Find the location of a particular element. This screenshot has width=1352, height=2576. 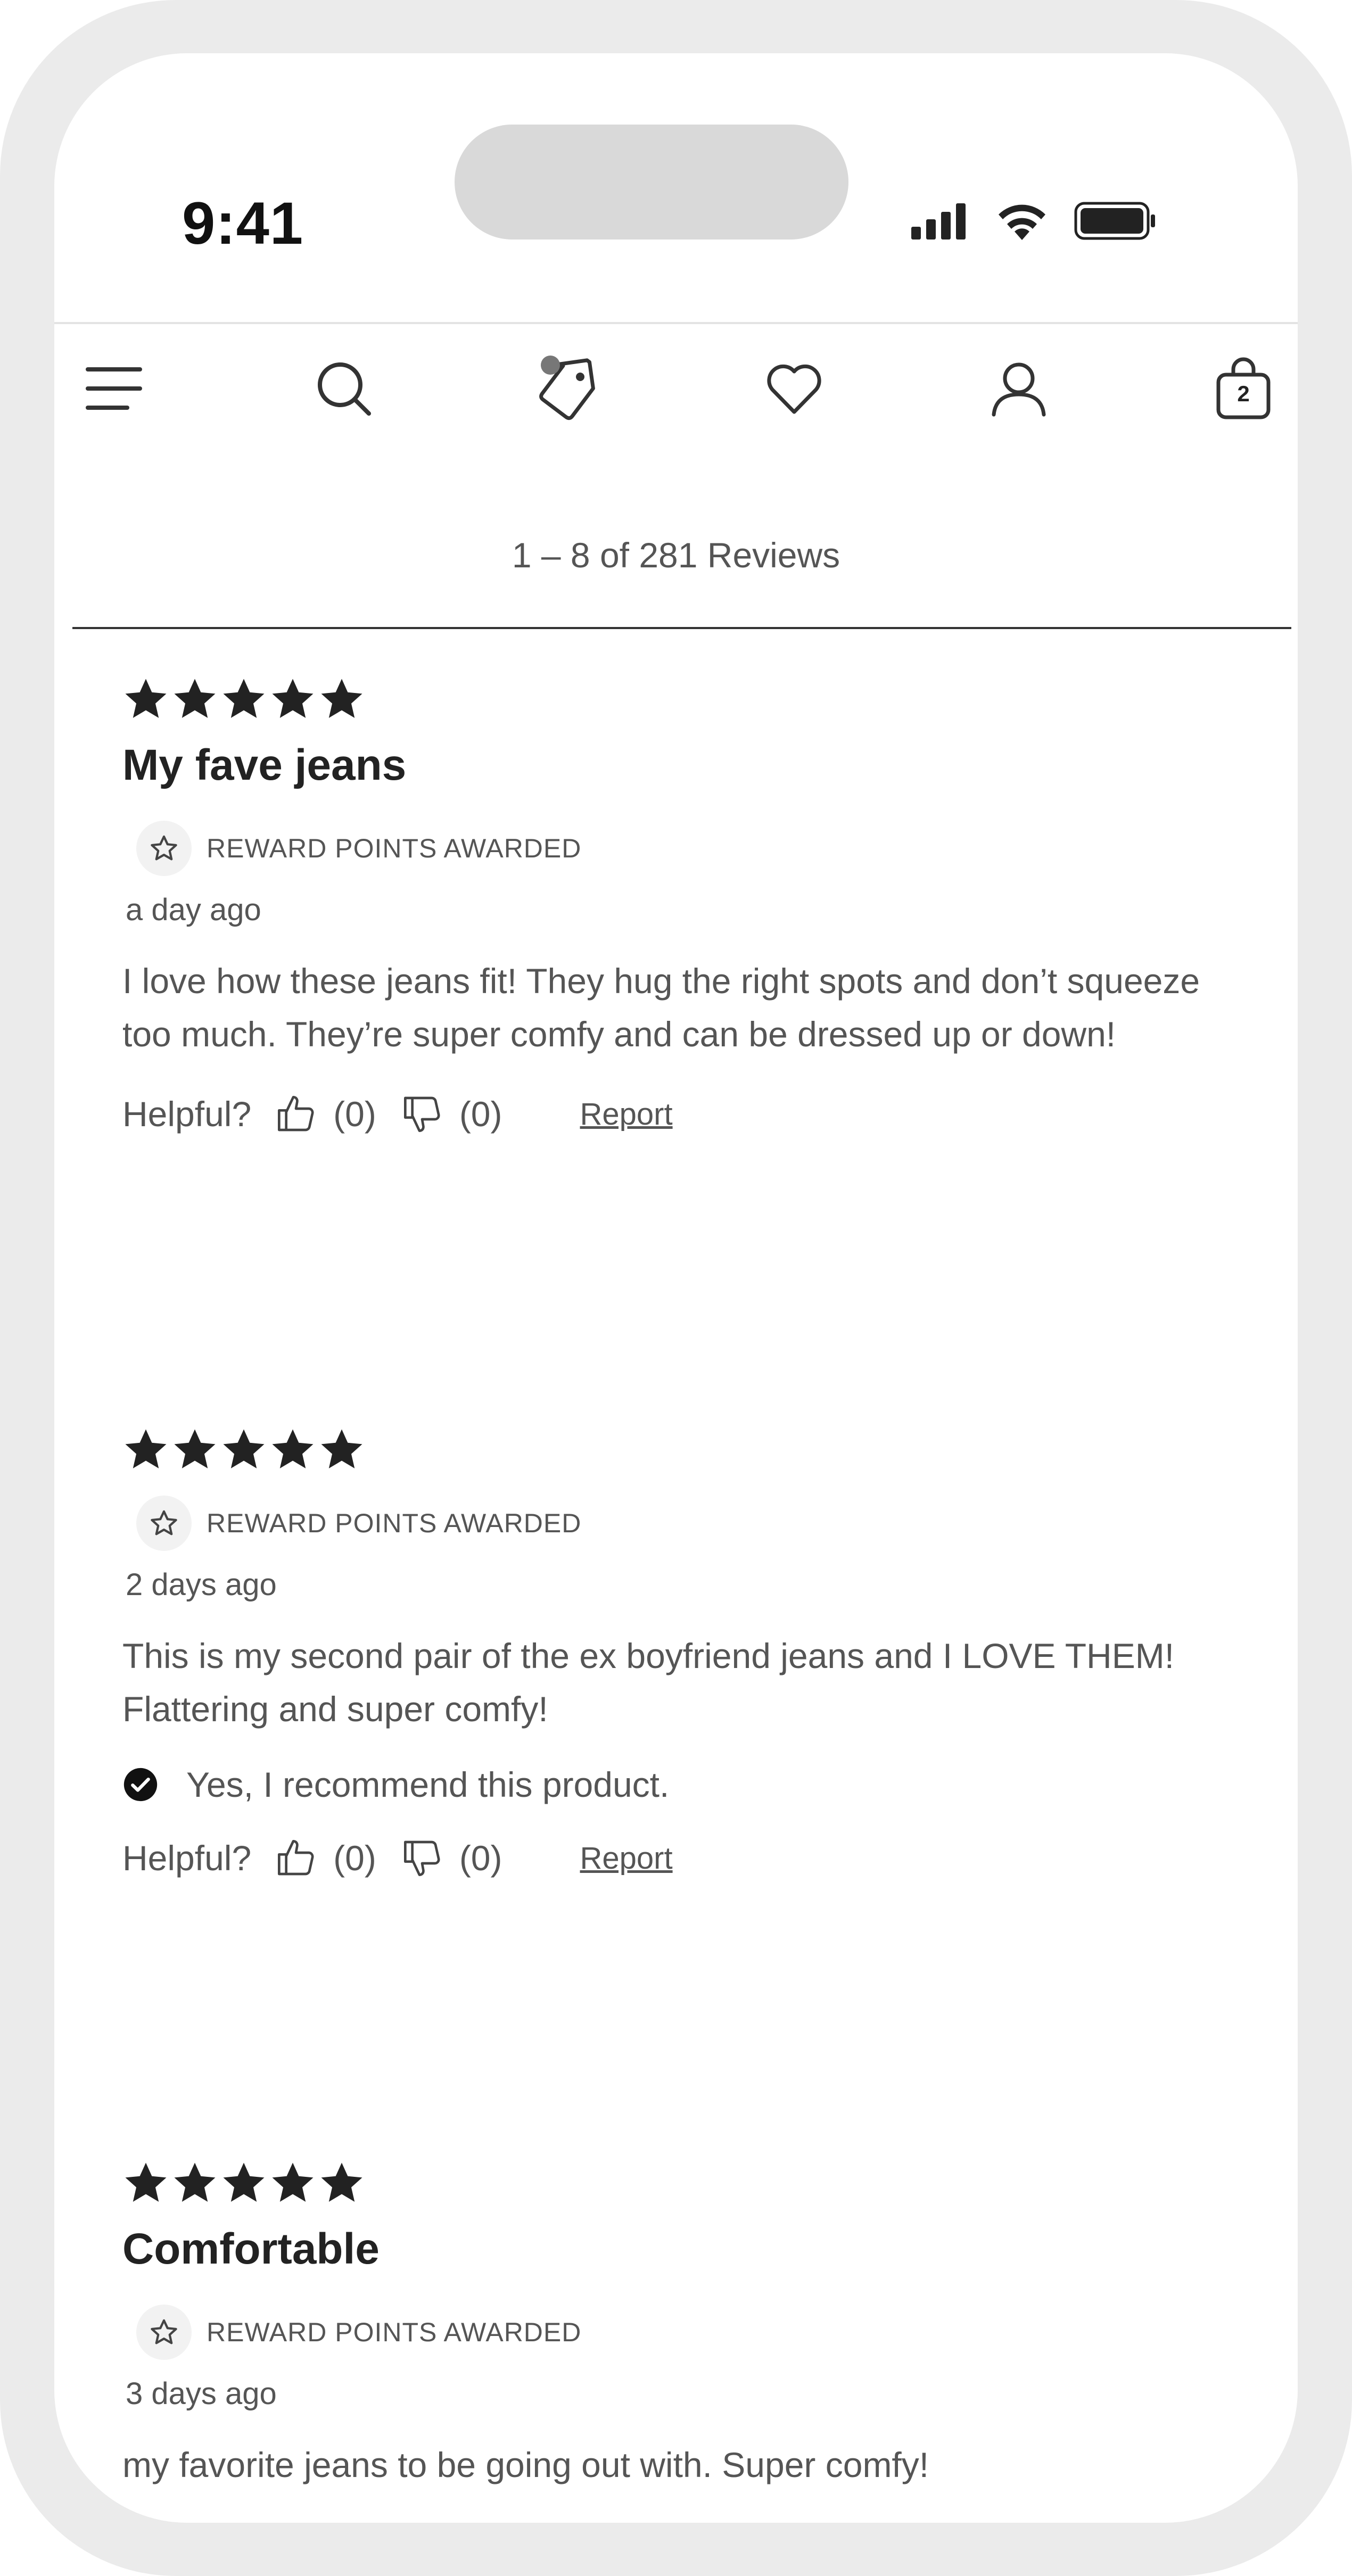

review-date: 3 days ago is located at coordinates (201, 2393).